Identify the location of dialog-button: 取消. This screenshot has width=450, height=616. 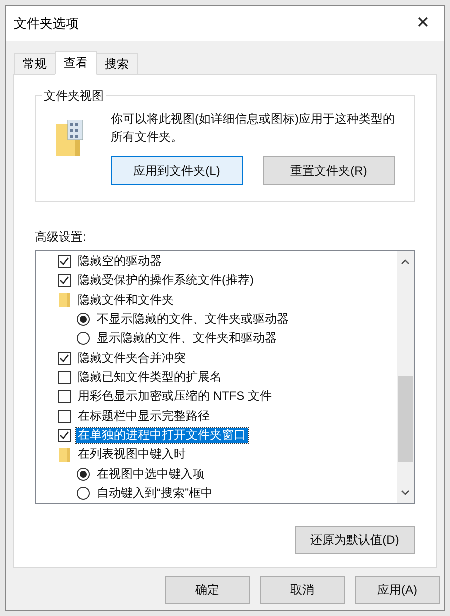
(302, 590).